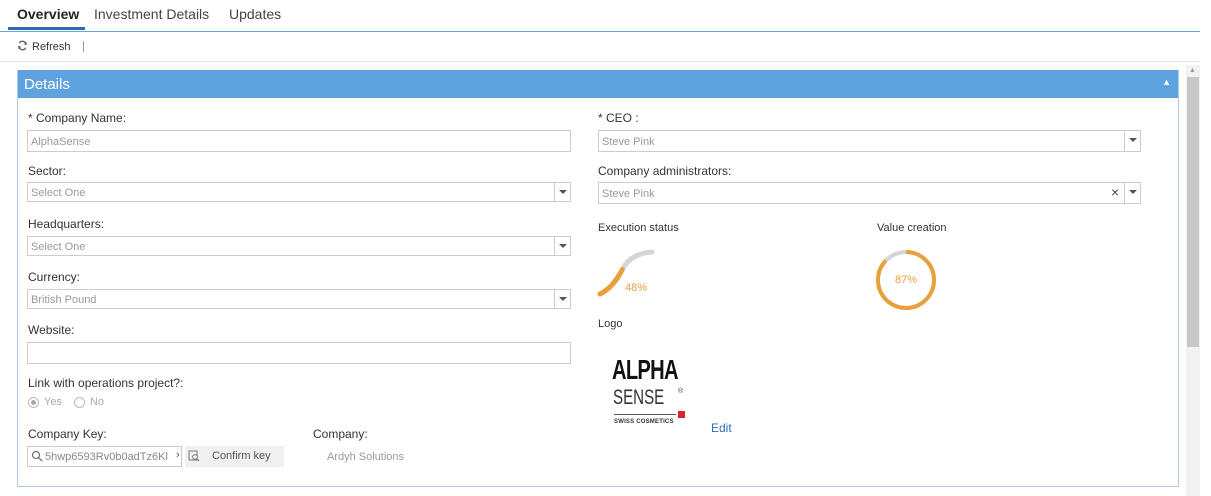 This screenshot has width=1211, height=496. I want to click on tab-updates: Updates, so click(255, 14).